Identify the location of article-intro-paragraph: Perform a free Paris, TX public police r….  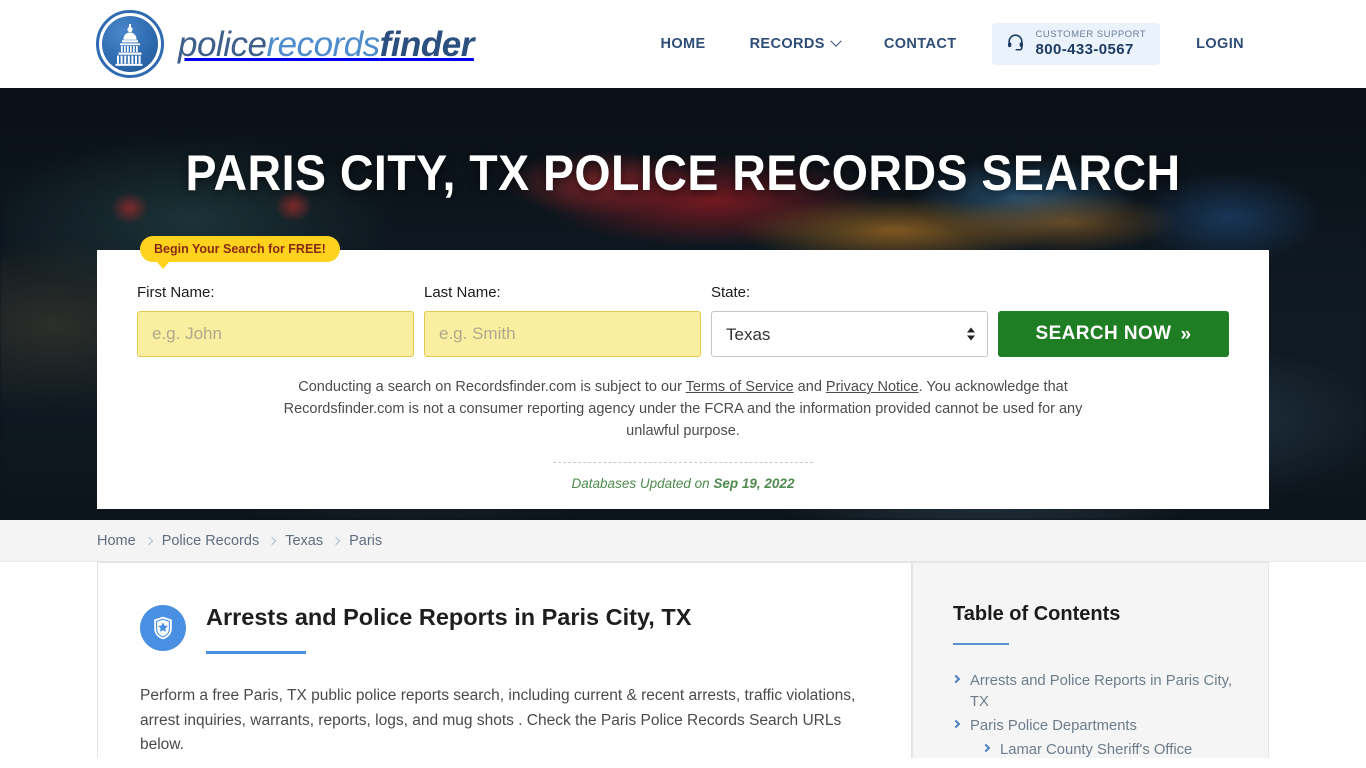
(498, 720).